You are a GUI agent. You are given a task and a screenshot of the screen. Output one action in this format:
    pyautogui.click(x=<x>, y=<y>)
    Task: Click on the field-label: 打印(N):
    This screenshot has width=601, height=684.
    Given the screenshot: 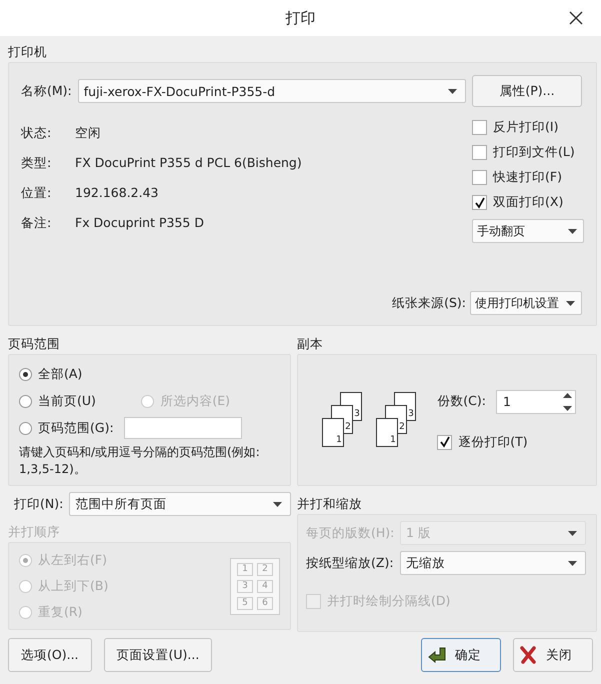 What is the action you would take?
    pyautogui.click(x=39, y=504)
    